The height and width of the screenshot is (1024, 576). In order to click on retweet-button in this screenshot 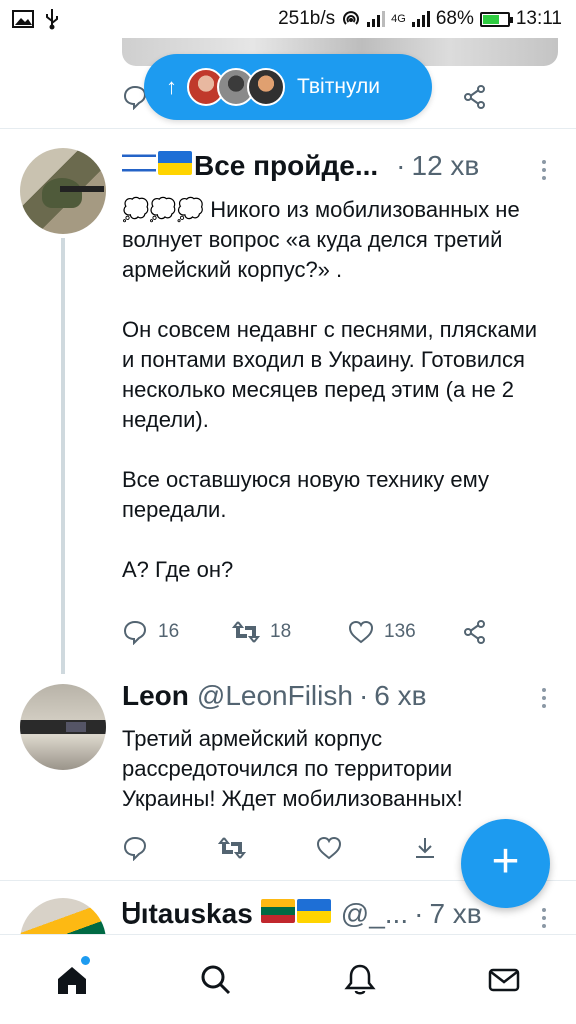, I will do `click(267, 848)`.